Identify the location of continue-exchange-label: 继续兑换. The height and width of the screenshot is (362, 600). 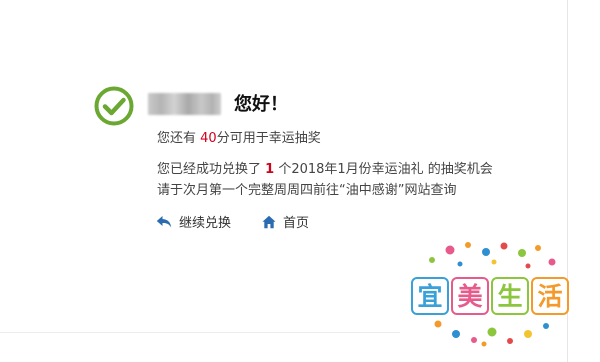
(205, 223).